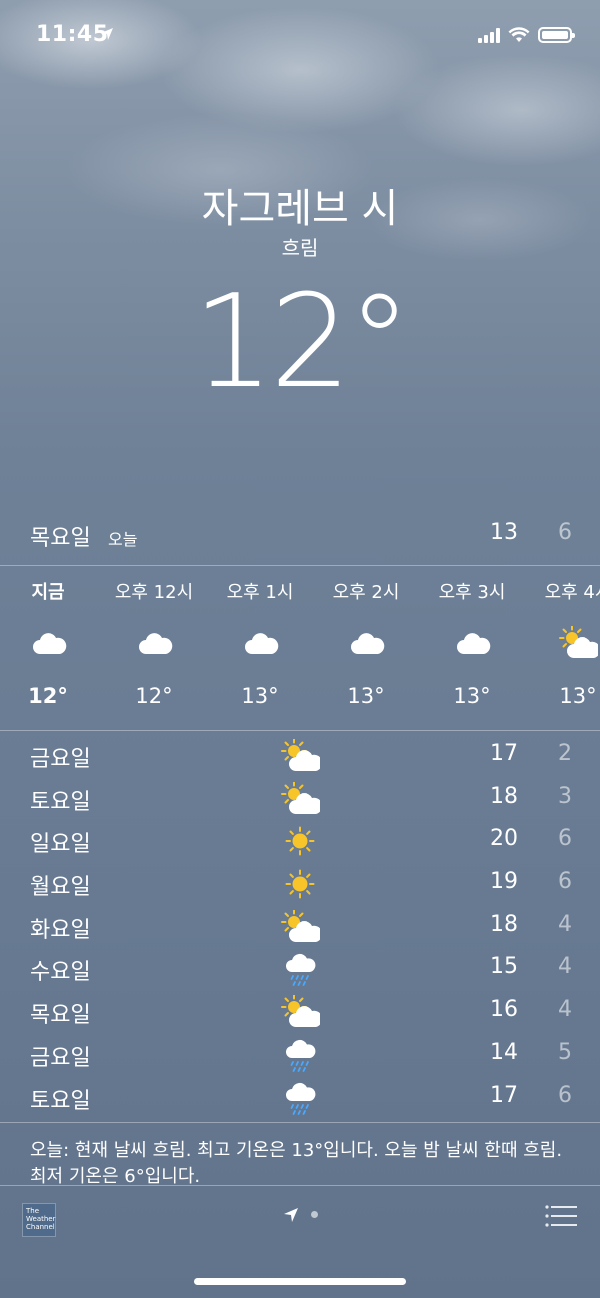 The height and width of the screenshot is (1298, 600). Describe the element at coordinates (565, 796) in the screenshot. I see `daily-low: 3` at that location.